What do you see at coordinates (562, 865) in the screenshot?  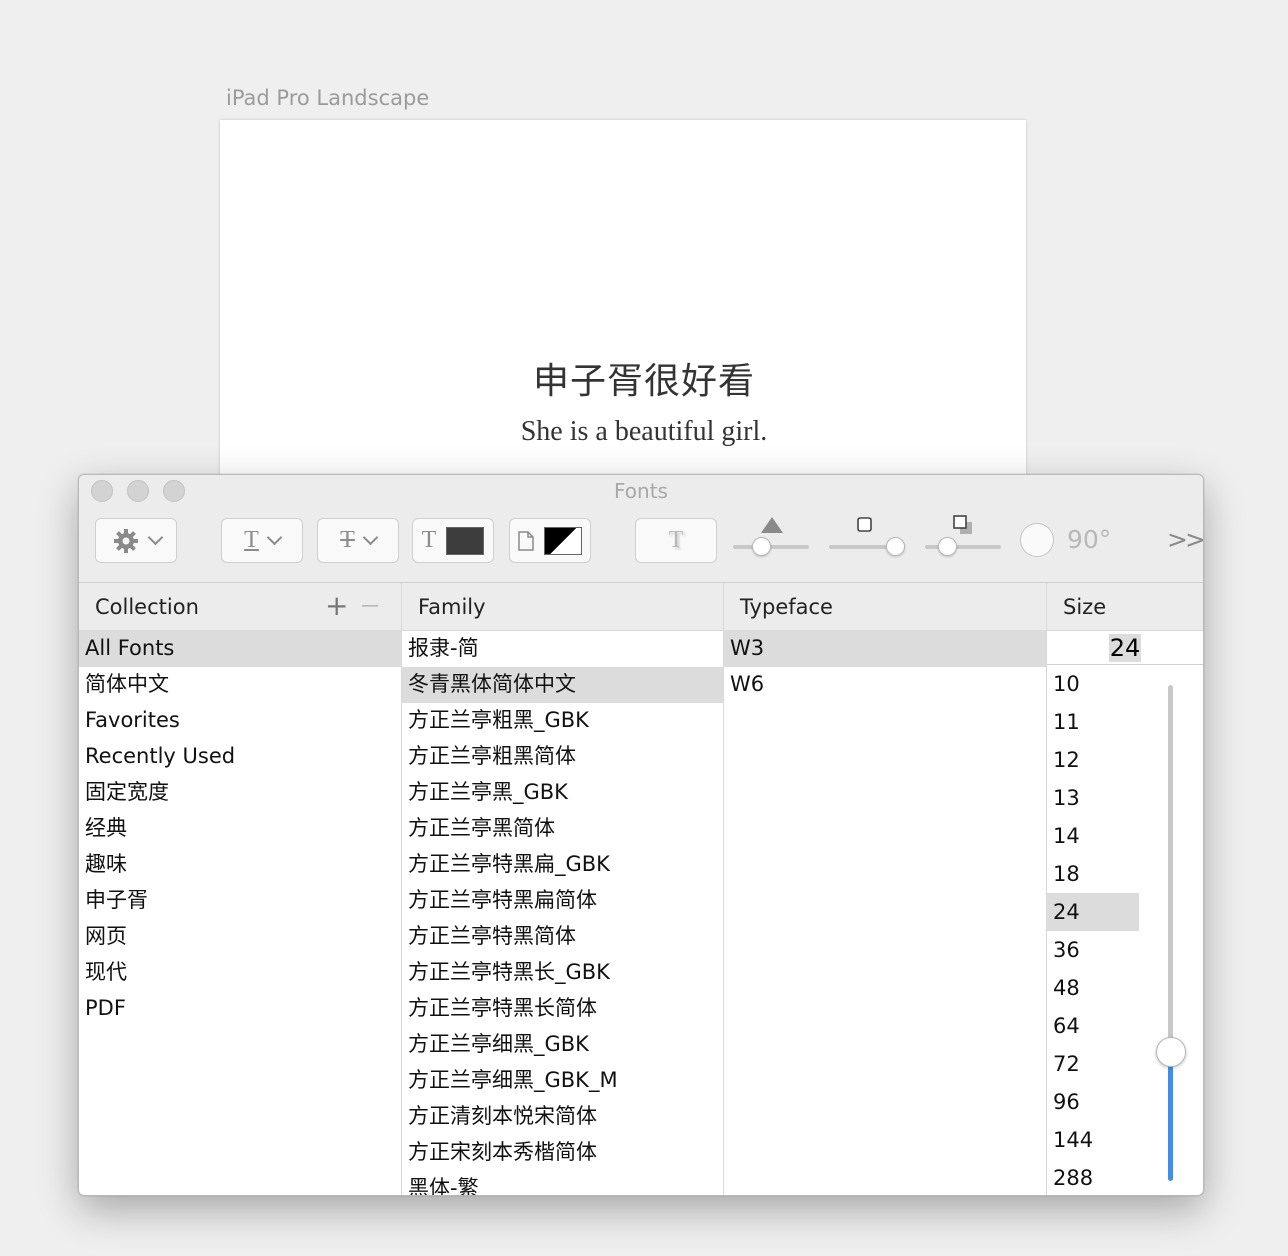 I see `family-item: 方正兰亭特黑扁_GBK` at bounding box center [562, 865].